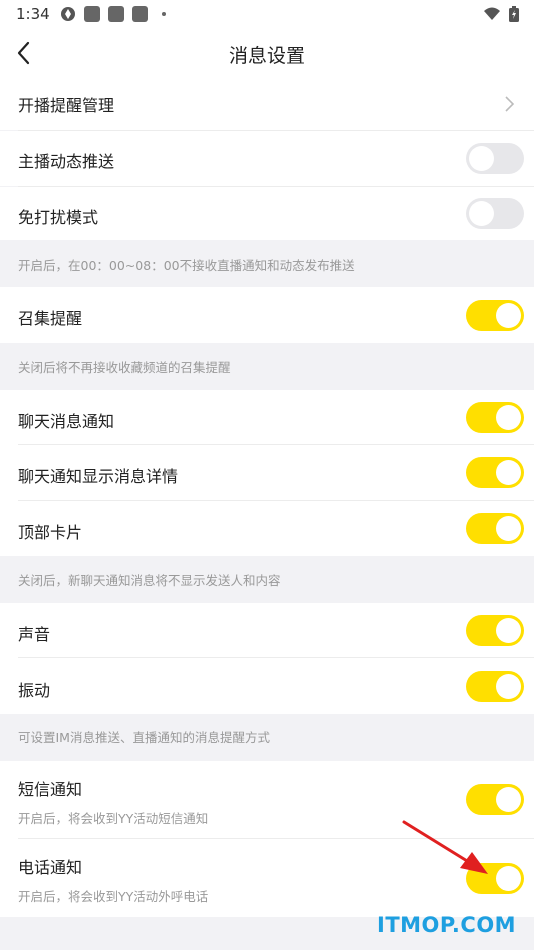  I want to click on sync-icon, so click(68, 14).